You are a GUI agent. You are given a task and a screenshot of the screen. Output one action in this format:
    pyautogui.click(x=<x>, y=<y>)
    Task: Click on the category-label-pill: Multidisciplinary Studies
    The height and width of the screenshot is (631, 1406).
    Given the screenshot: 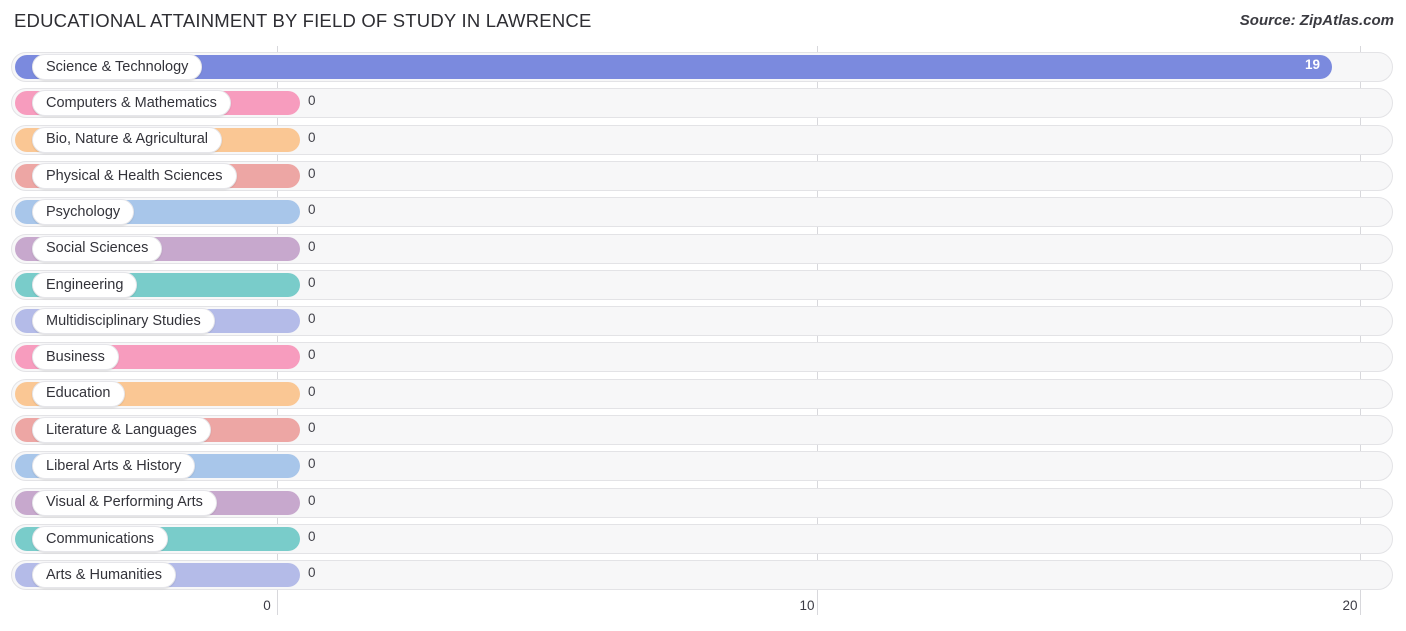 What is the action you would take?
    pyautogui.click(x=123, y=321)
    